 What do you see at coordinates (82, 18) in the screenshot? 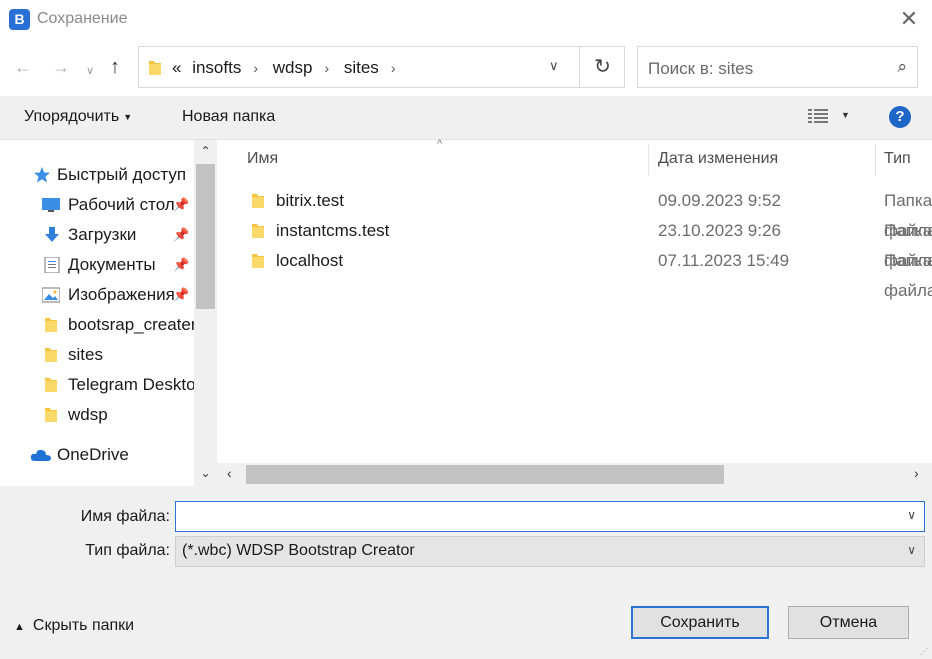
I see `window-title: Сохранение` at bounding box center [82, 18].